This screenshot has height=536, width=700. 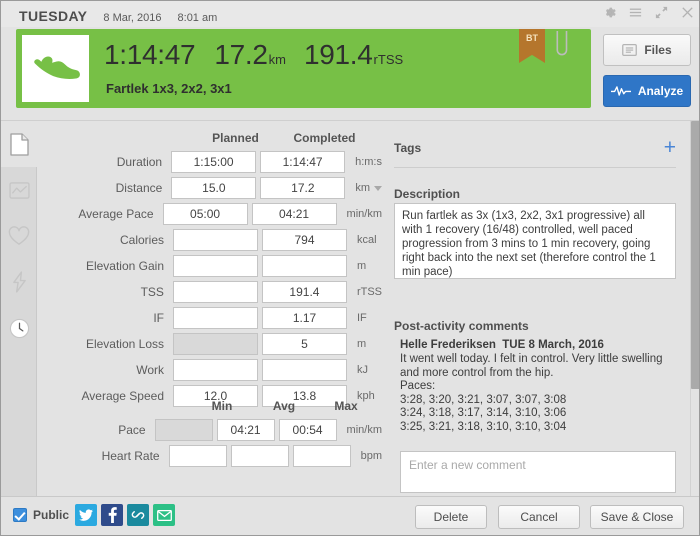 What do you see at coordinates (209, 344) in the screenshot?
I see `metric-row: Elevation Loss m` at bounding box center [209, 344].